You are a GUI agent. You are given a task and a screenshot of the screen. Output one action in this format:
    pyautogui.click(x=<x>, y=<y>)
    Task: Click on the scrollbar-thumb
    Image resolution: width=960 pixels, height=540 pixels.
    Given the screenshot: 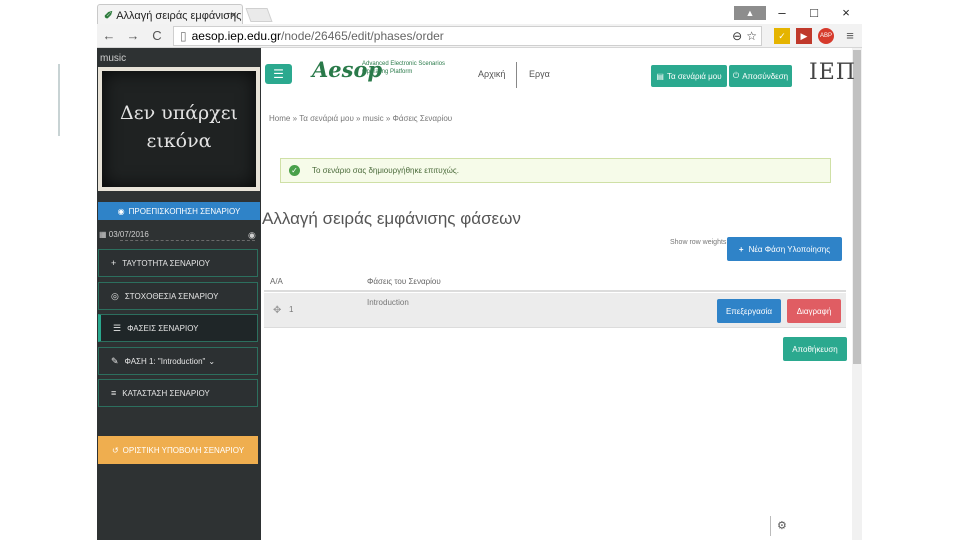 What is the action you would take?
    pyautogui.click(x=857, y=207)
    